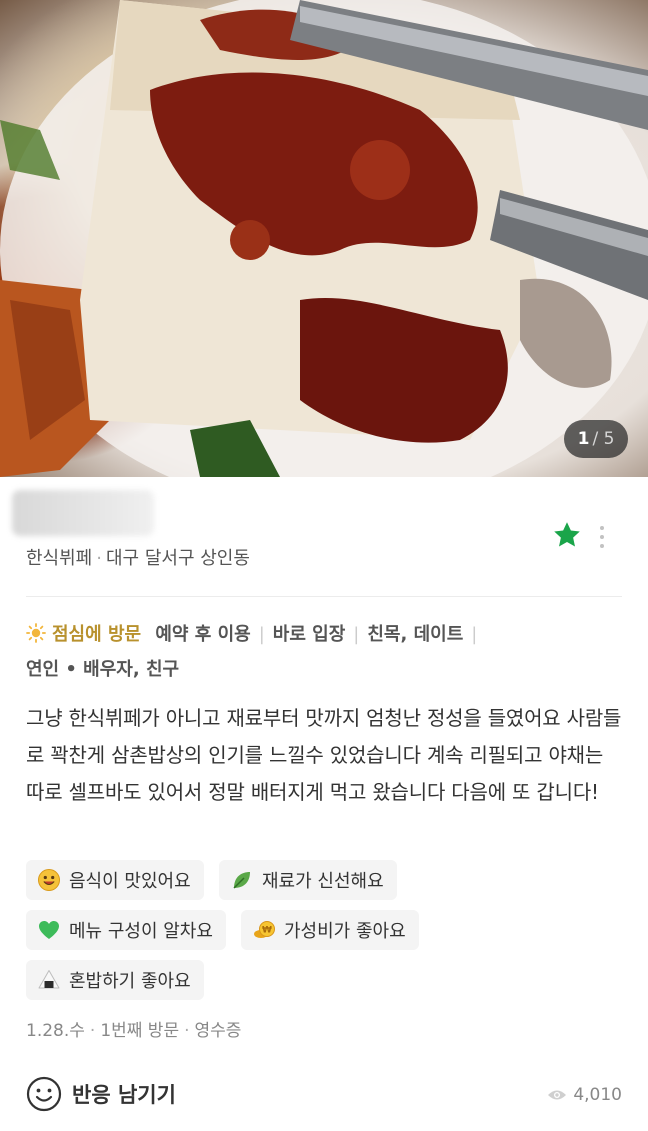 The image size is (648, 1131). I want to click on keyword-label: 음식이 맛있어요, so click(130, 881).